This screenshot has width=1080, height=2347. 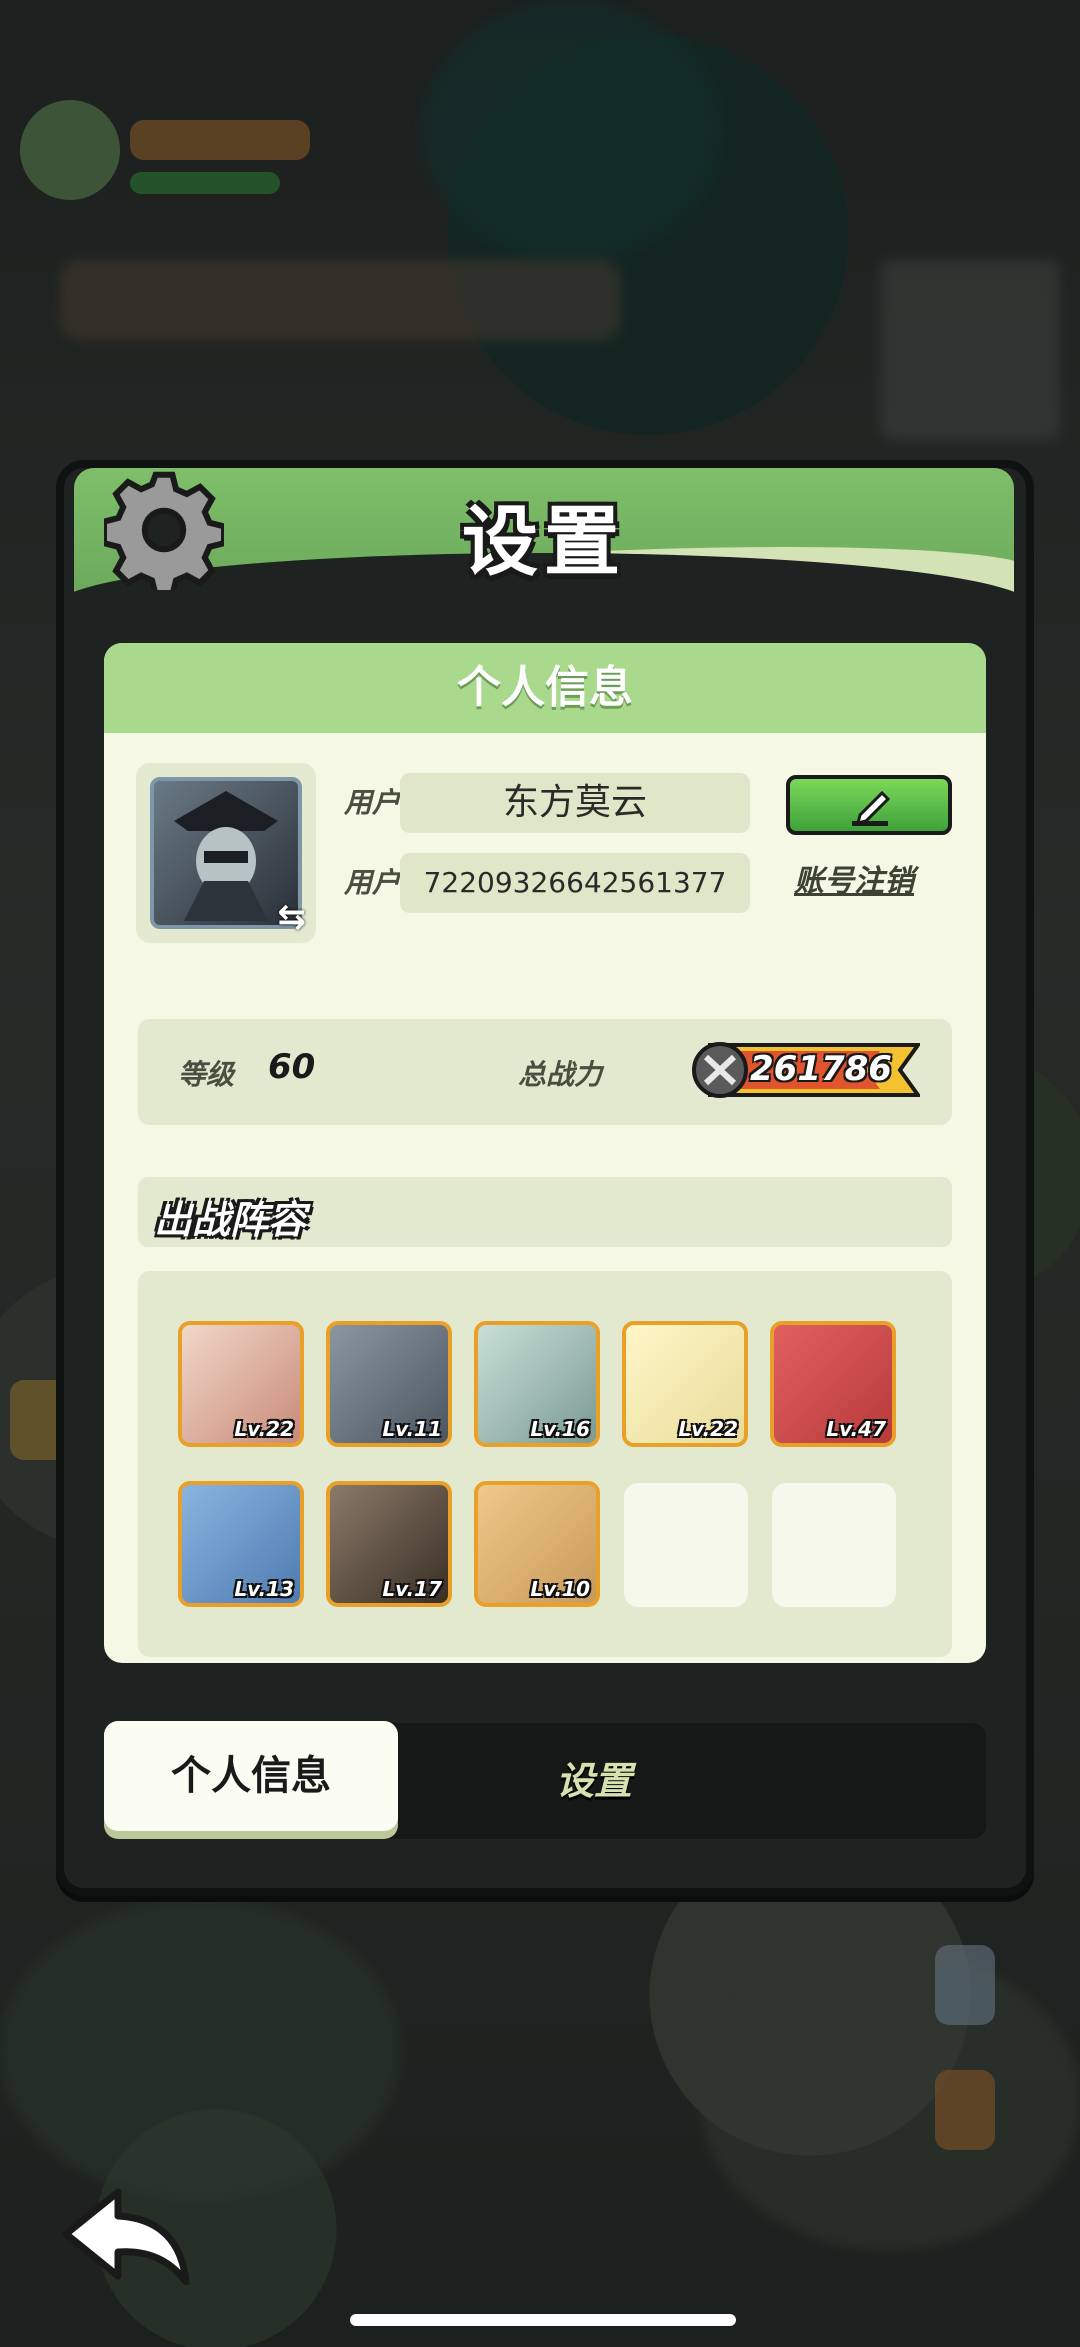 I want to click on hero-slot: Lv.11, so click(x=389, y=1384).